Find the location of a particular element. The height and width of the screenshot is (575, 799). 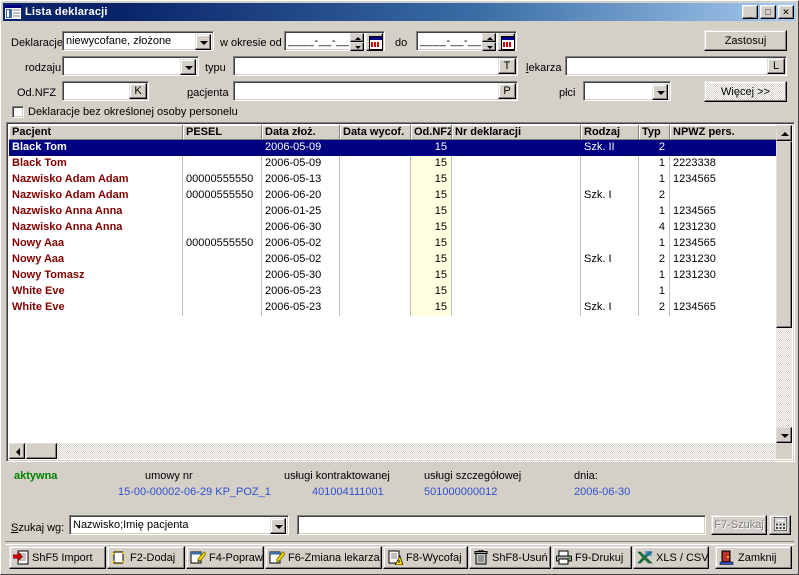

table-row: Nowy Tomasz 2006-05-30 15 1 1231230 is located at coordinates (394, 276).